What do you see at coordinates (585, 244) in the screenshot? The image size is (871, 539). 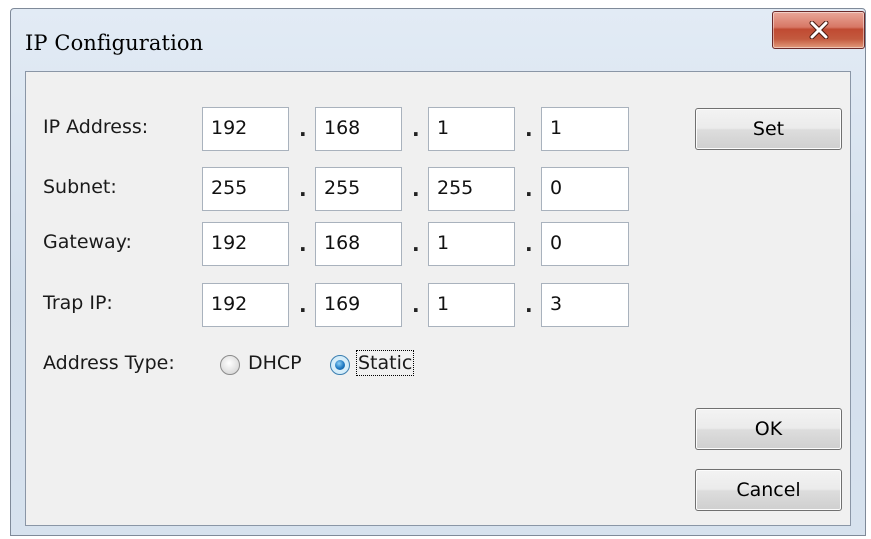 I see `gateway-octet-4: 0` at bounding box center [585, 244].